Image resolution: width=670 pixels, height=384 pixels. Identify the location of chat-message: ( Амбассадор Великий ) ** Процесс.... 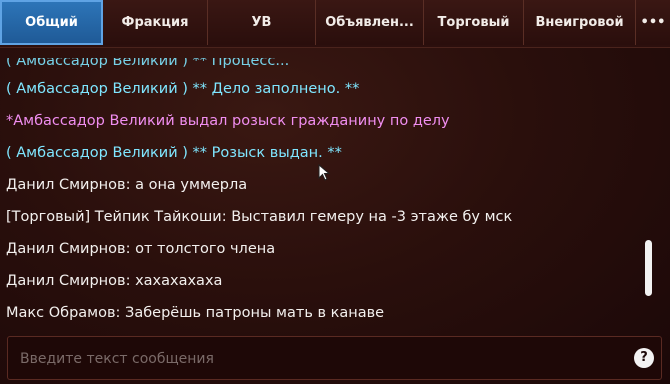
(148, 61).